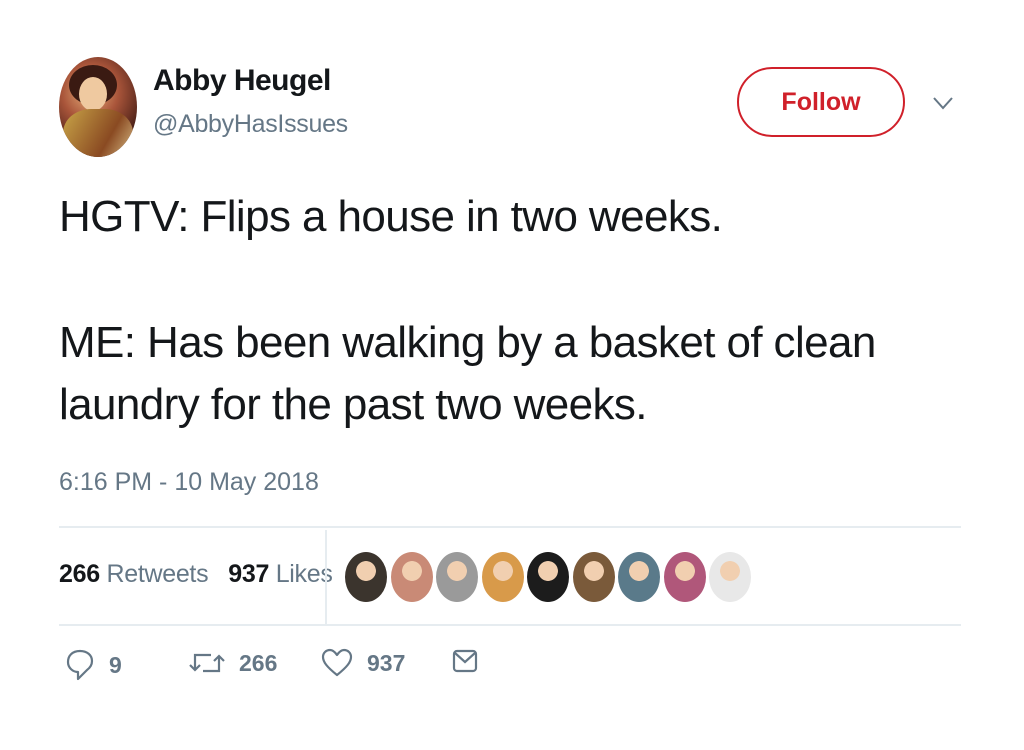 This screenshot has height=750, width=1024. I want to click on avatar-face, so click(93, 94).